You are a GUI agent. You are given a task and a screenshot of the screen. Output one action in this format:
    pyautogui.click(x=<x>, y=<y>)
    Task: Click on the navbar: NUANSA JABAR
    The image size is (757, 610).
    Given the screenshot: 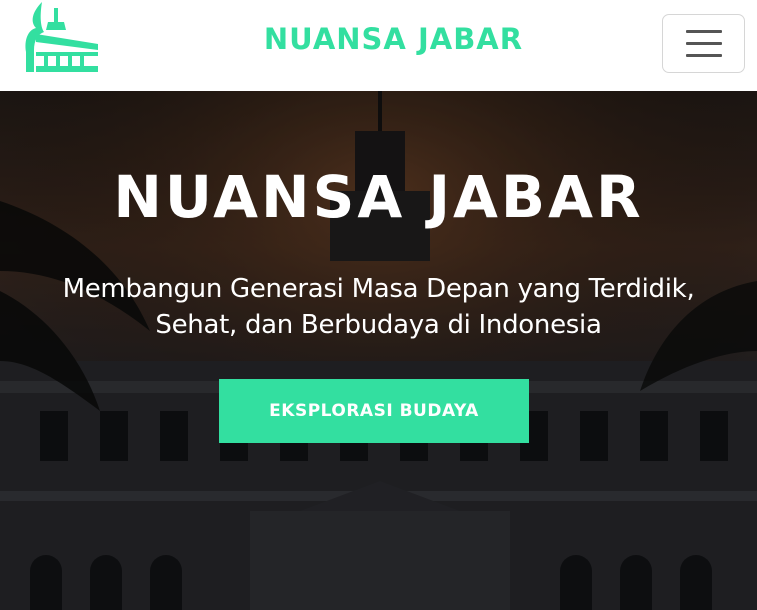 What is the action you would take?
    pyautogui.click(x=378, y=45)
    